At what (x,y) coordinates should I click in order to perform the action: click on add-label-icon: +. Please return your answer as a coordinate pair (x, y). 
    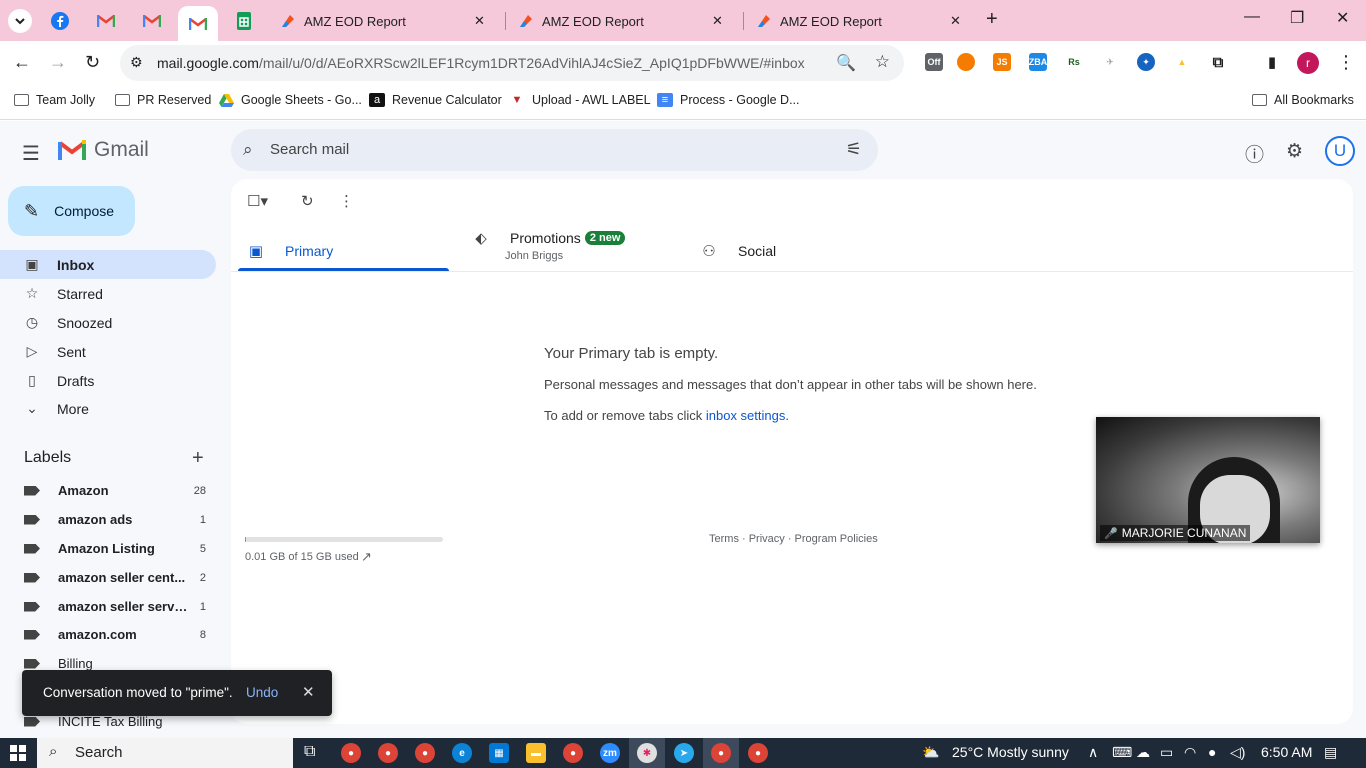
    Looking at the image, I should click on (198, 458).